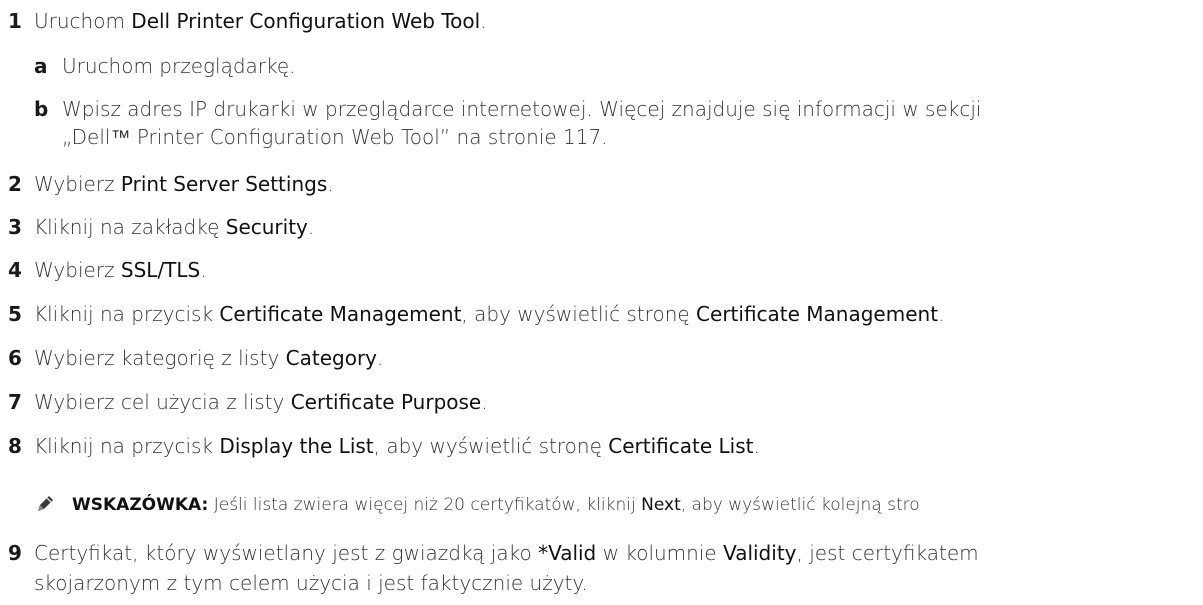 This screenshot has height=605, width=1203. What do you see at coordinates (15, 314) in the screenshot?
I see `step-number: 5` at bounding box center [15, 314].